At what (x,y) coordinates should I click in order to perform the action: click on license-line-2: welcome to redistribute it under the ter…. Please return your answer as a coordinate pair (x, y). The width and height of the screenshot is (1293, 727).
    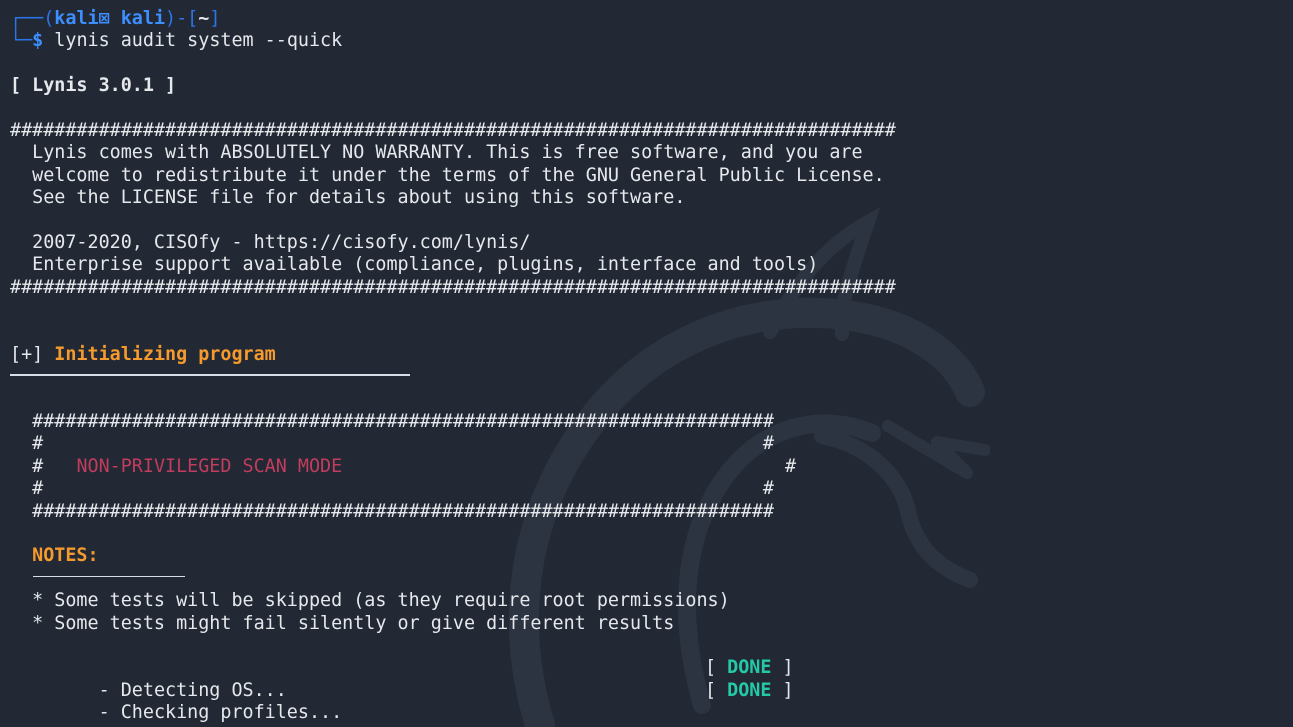
    Looking at the image, I should click on (447, 175).